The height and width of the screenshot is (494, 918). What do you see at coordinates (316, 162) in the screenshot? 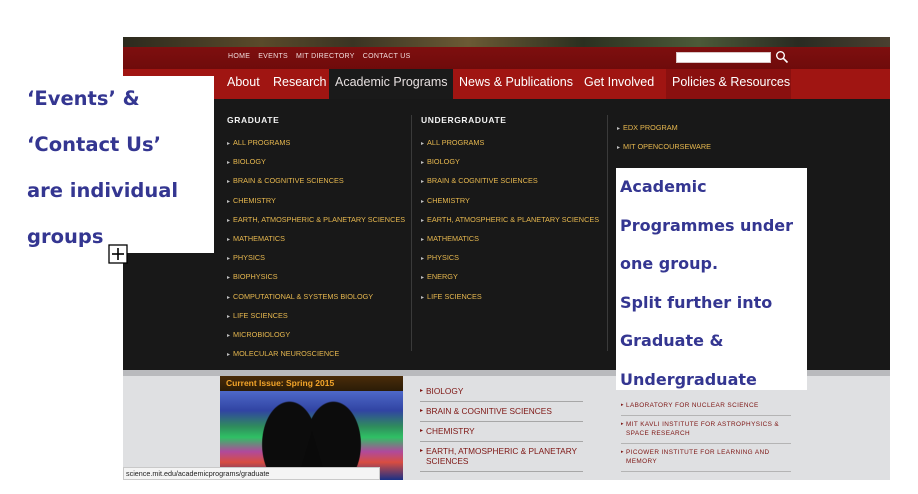
I see `graduate-link: BIOLOGY` at bounding box center [316, 162].